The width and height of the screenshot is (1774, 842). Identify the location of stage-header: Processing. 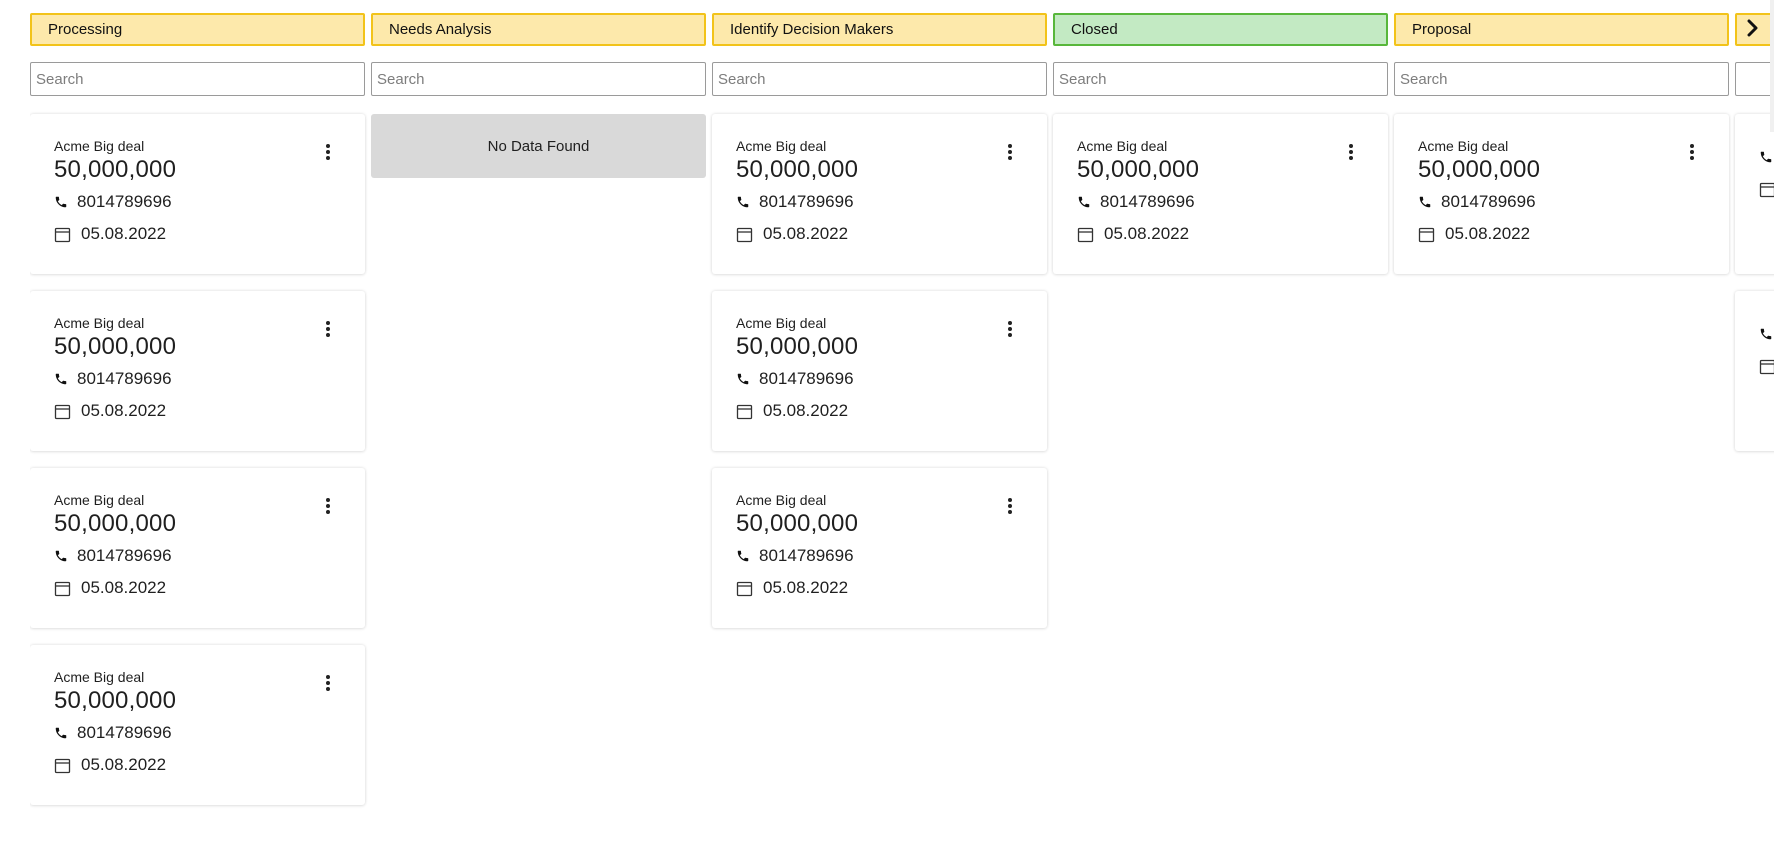
(197, 29).